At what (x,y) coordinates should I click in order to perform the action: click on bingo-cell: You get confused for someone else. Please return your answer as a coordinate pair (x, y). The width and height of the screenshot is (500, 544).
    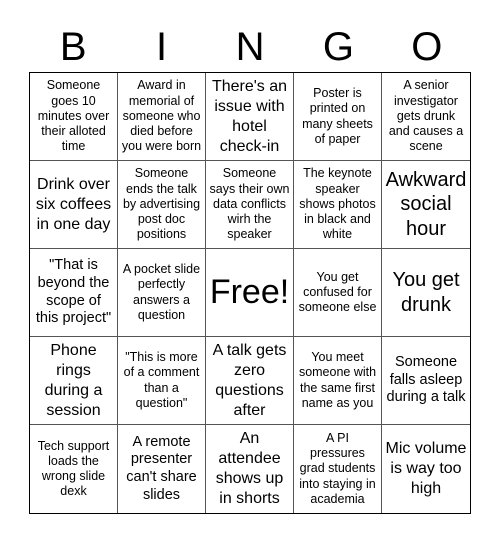
    Looking at the image, I should click on (338, 293).